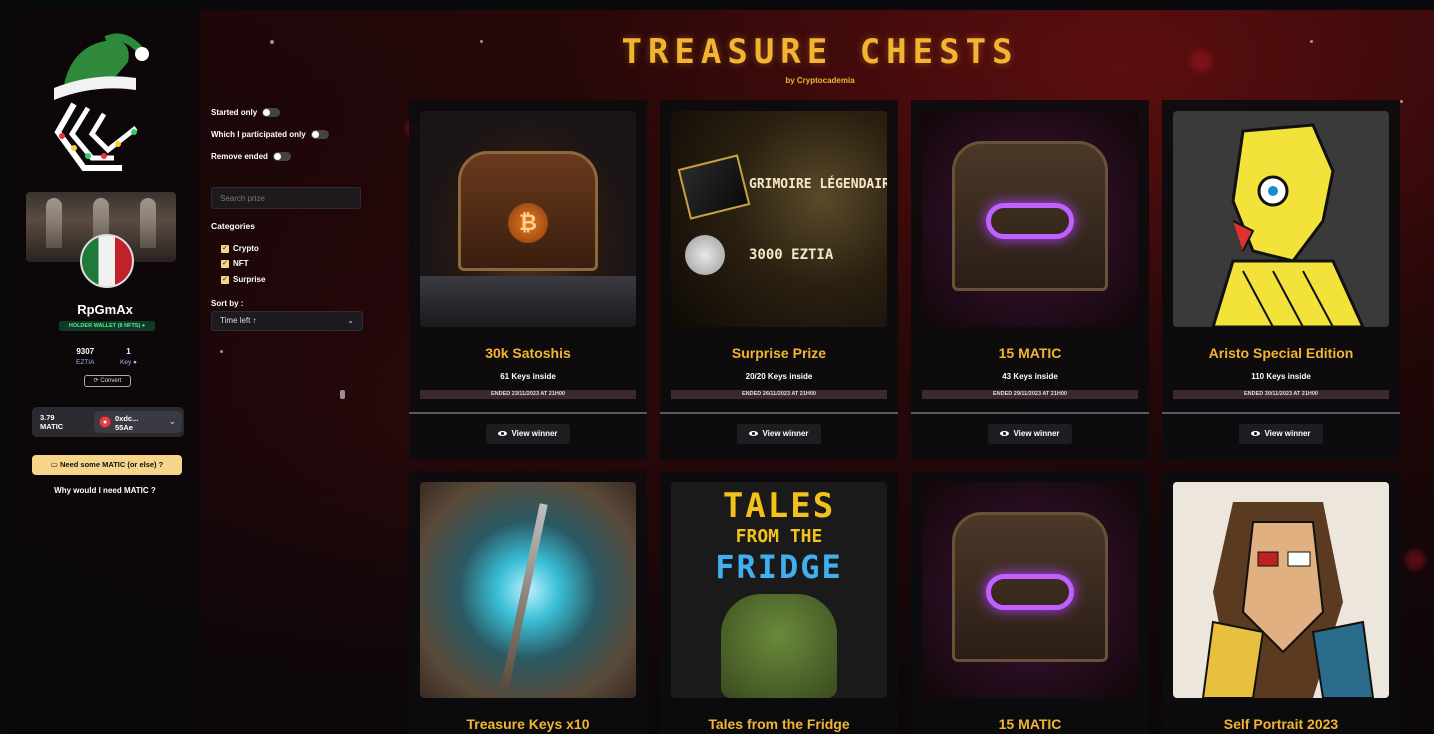 The height and width of the screenshot is (734, 1434). What do you see at coordinates (85, 362) in the screenshot?
I see `stat-eztia-label: EZTIA` at bounding box center [85, 362].